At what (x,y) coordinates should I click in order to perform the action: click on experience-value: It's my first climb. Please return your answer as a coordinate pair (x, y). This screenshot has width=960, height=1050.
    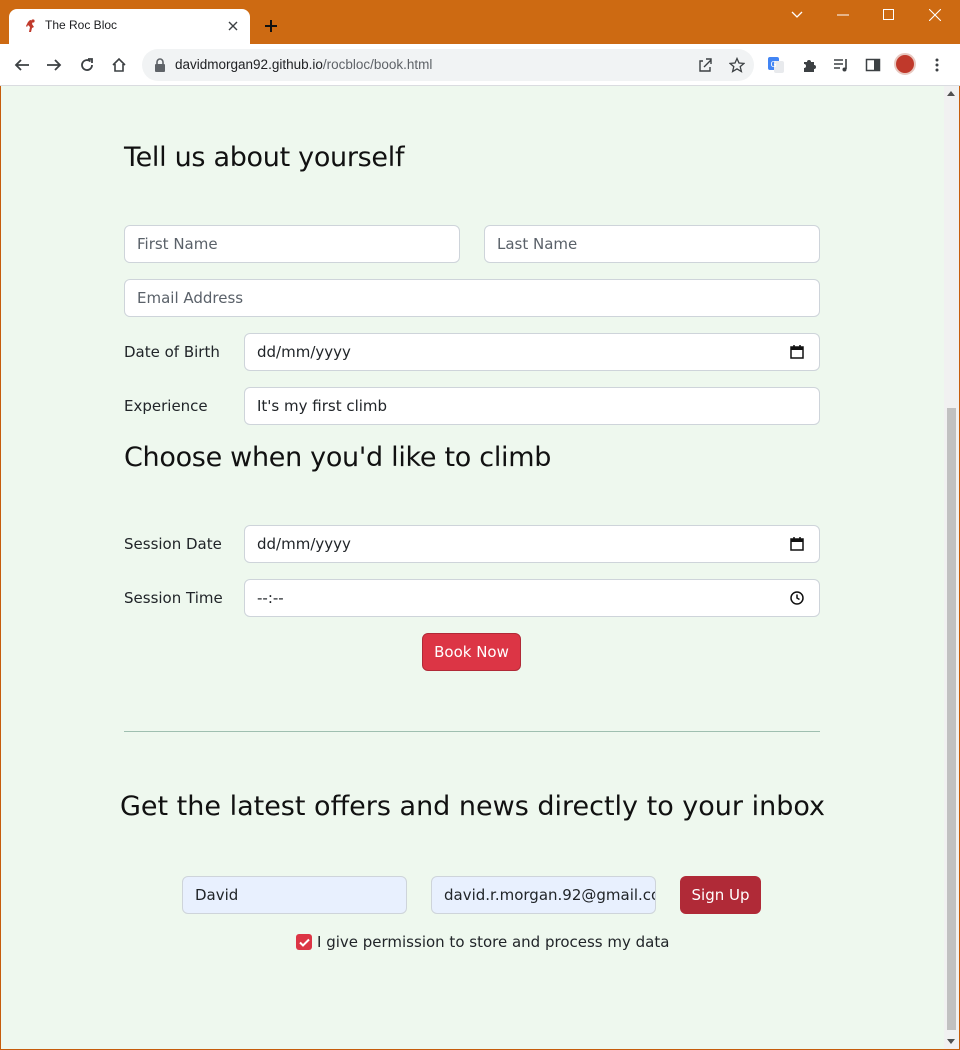
    Looking at the image, I should click on (322, 406).